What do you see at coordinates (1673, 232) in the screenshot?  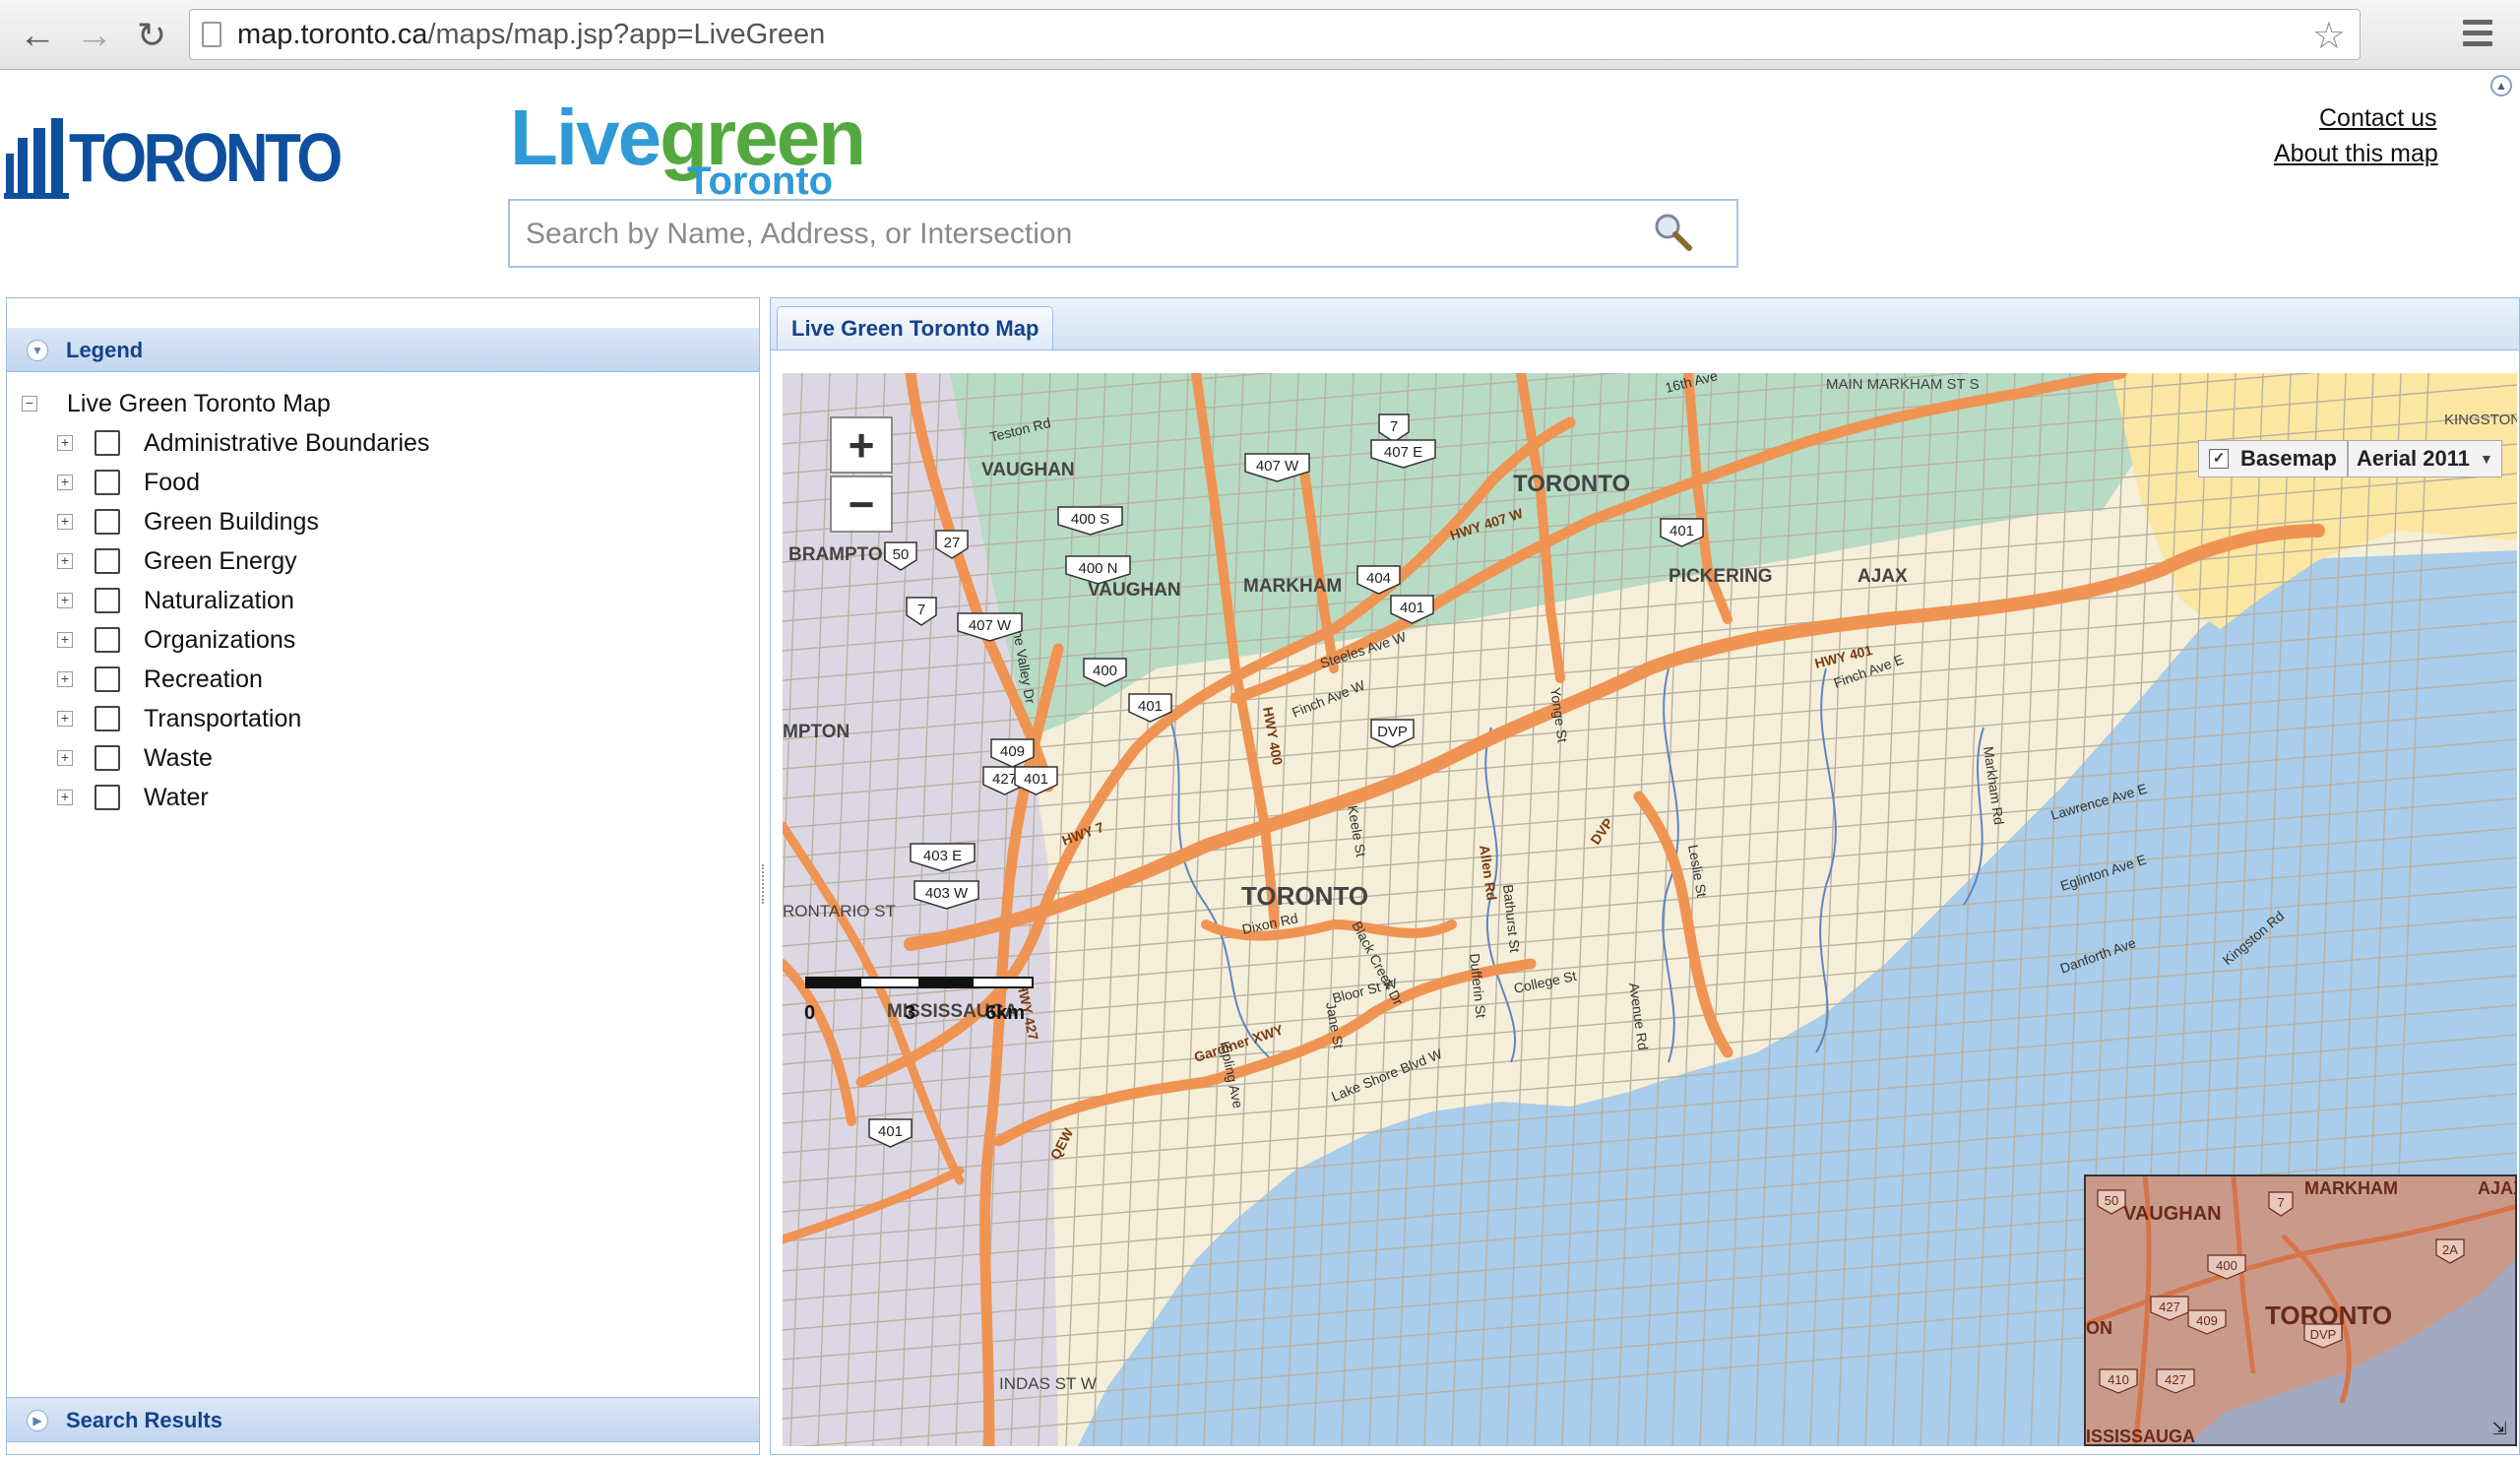 I see `search-icon` at bounding box center [1673, 232].